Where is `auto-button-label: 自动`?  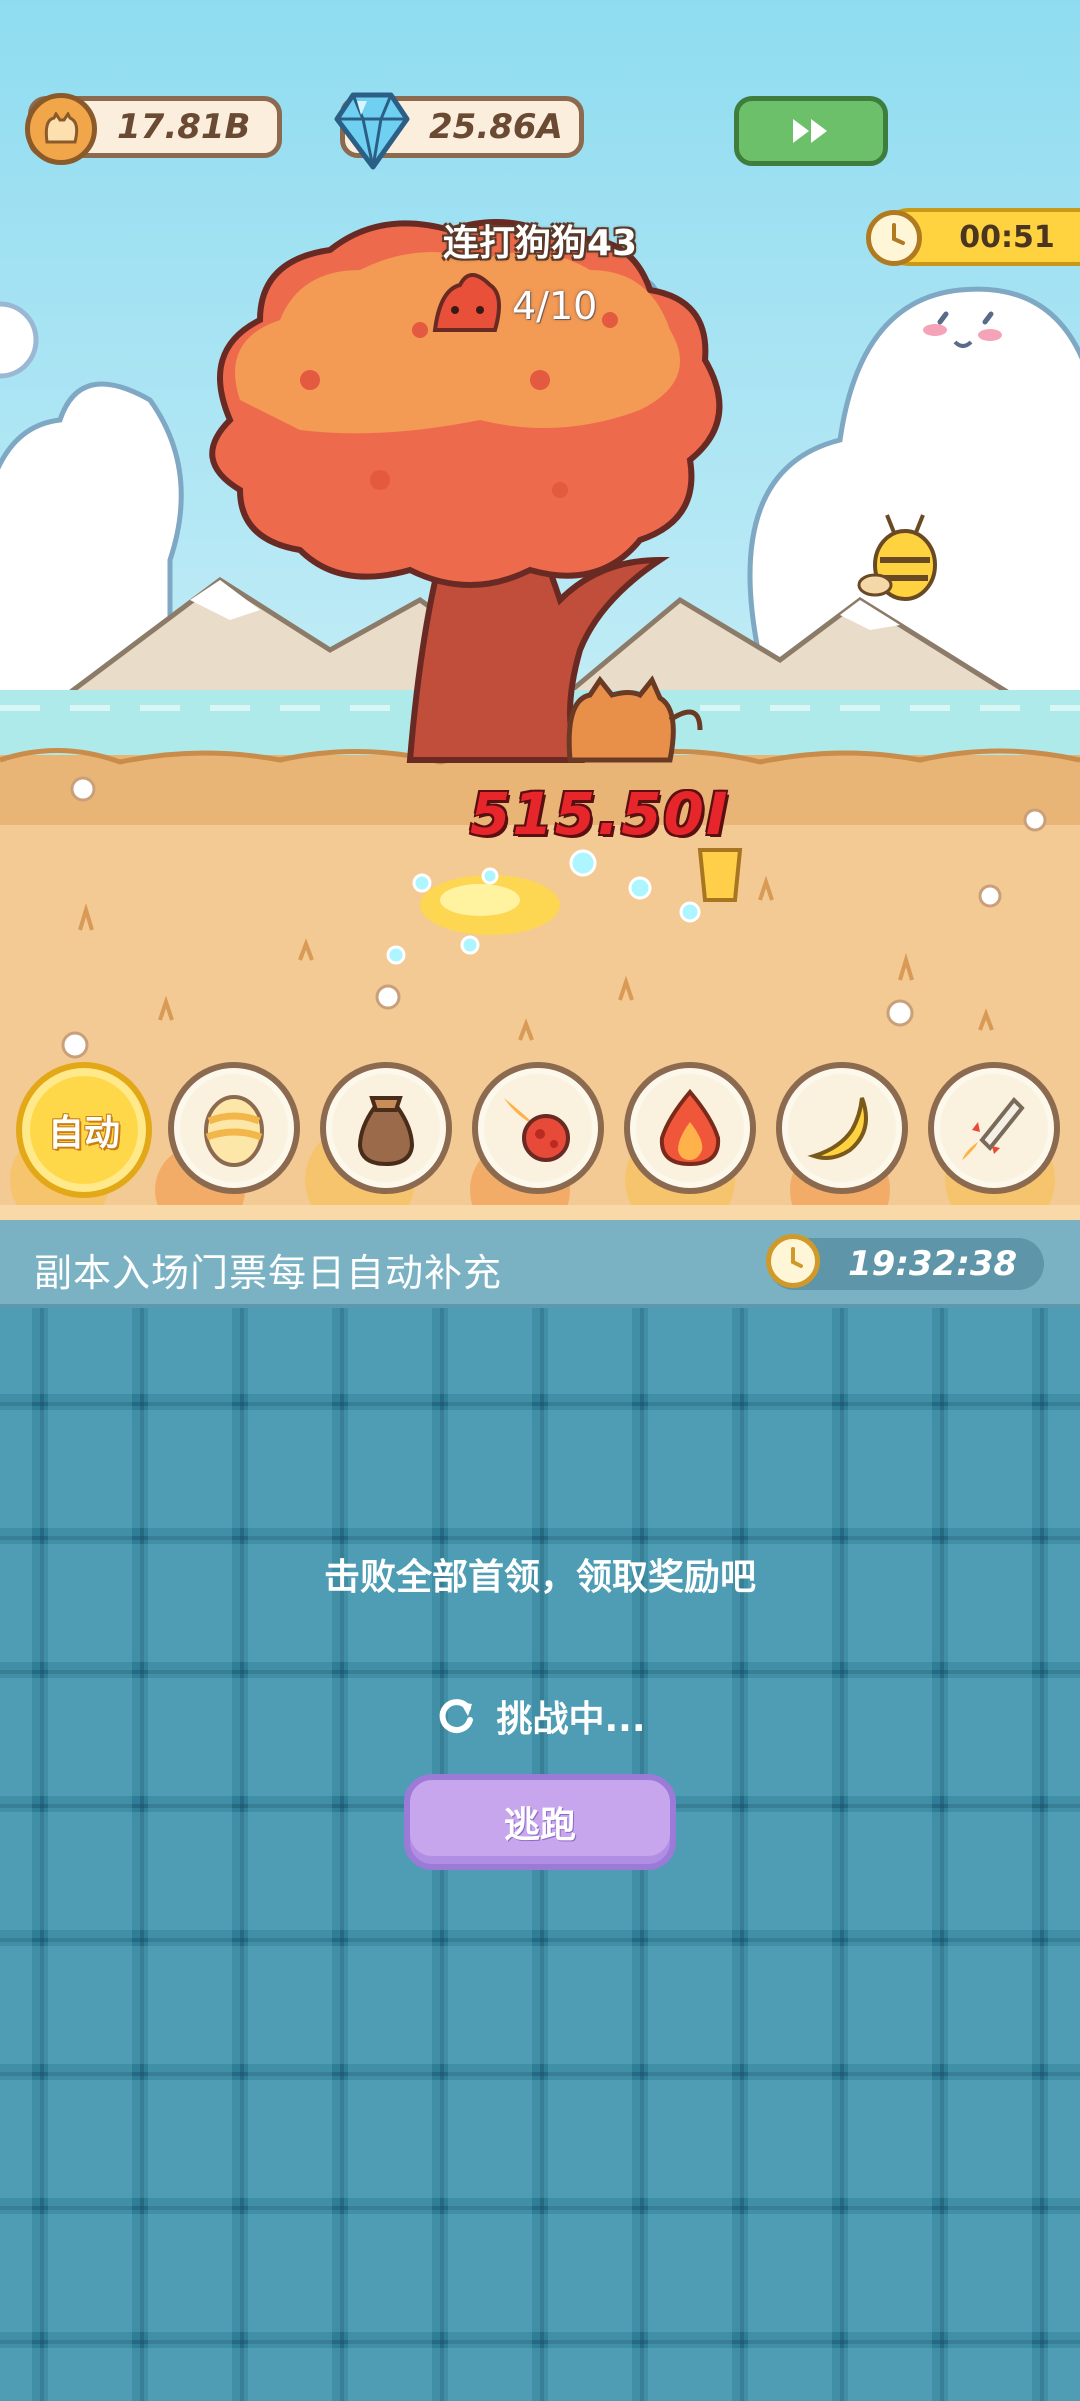 auto-button-label: 自动 is located at coordinates (83, 1133).